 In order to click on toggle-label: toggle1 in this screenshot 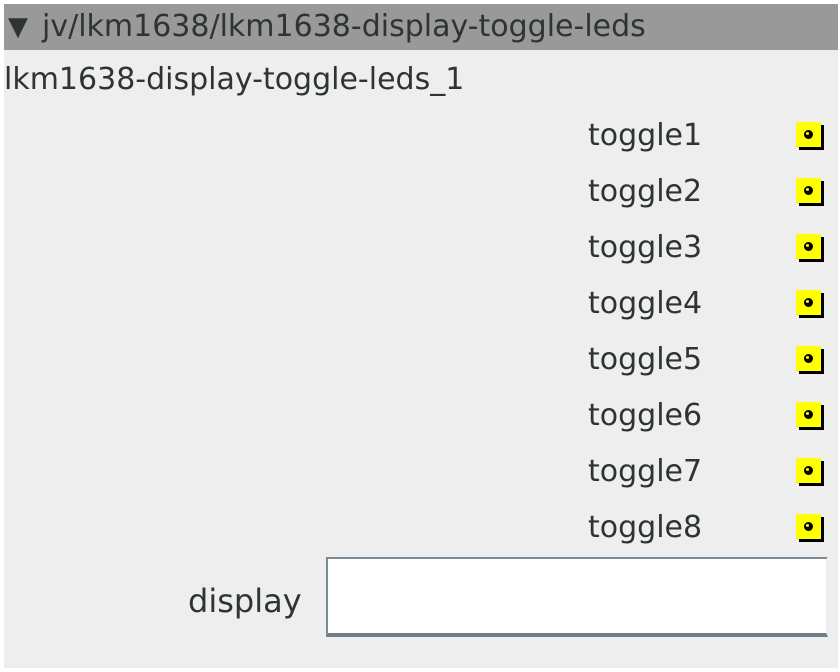, I will do `click(645, 135)`.